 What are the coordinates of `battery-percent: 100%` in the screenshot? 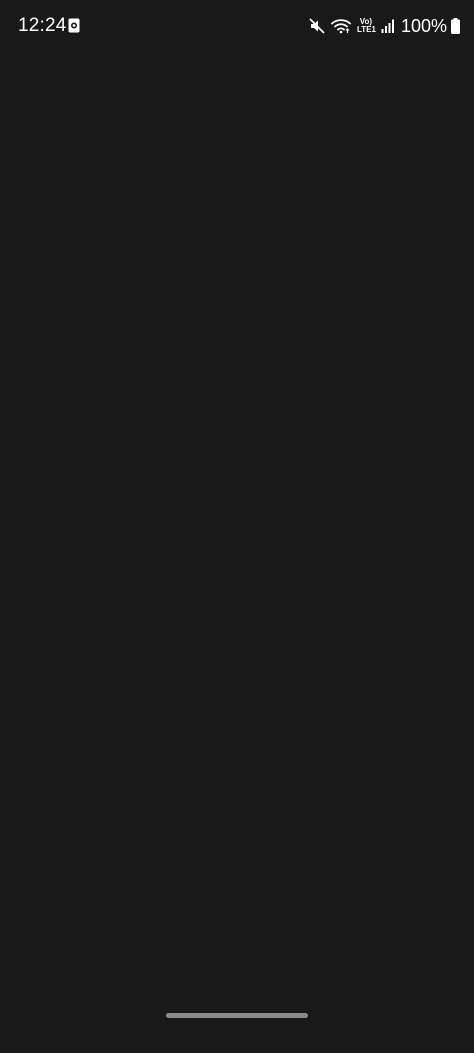 It's located at (423, 26).